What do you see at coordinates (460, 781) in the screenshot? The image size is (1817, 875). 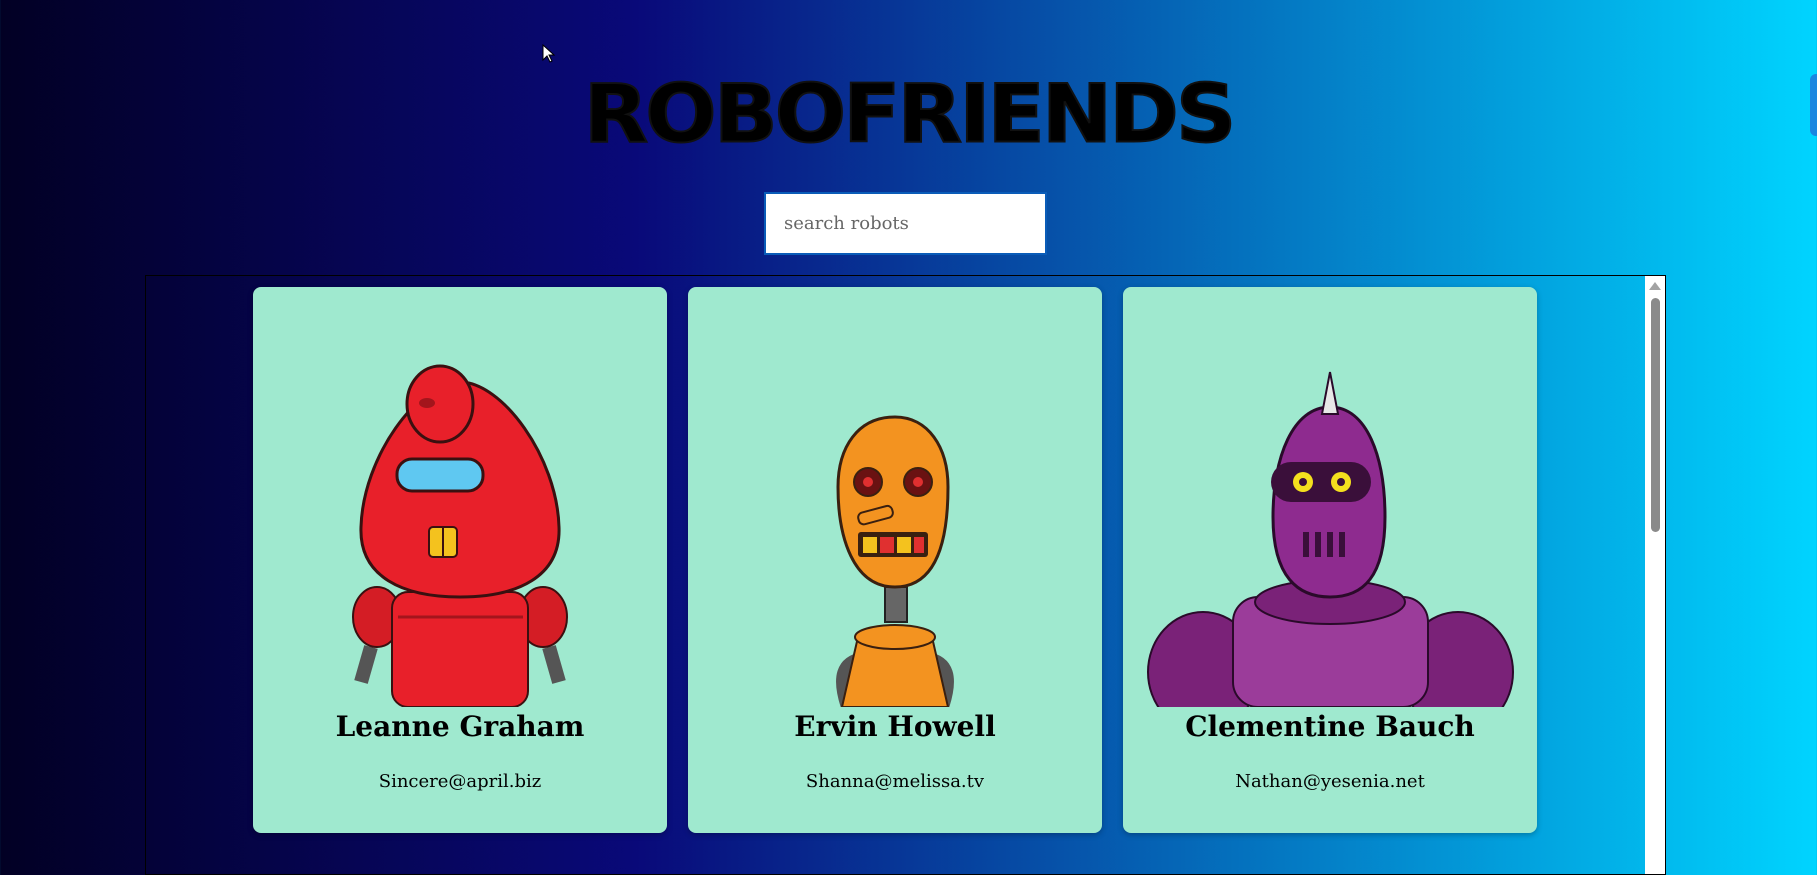 I see `robot-email: Sincere@april.biz` at bounding box center [460, 781].